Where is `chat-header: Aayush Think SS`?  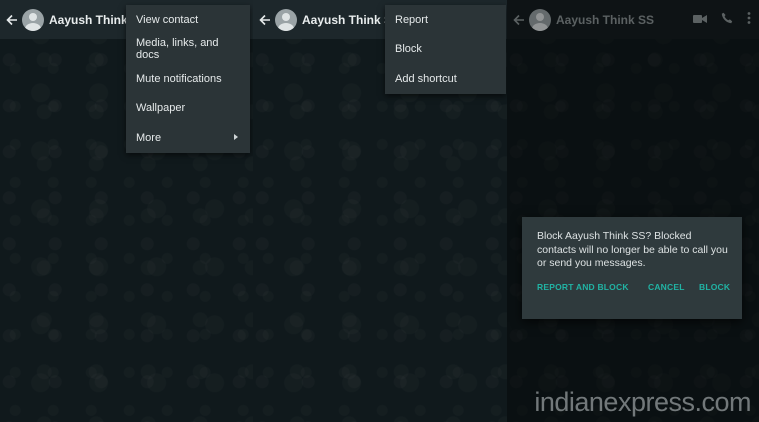 chat-header: Aayush Think SS is located at coordinates (633, 19).